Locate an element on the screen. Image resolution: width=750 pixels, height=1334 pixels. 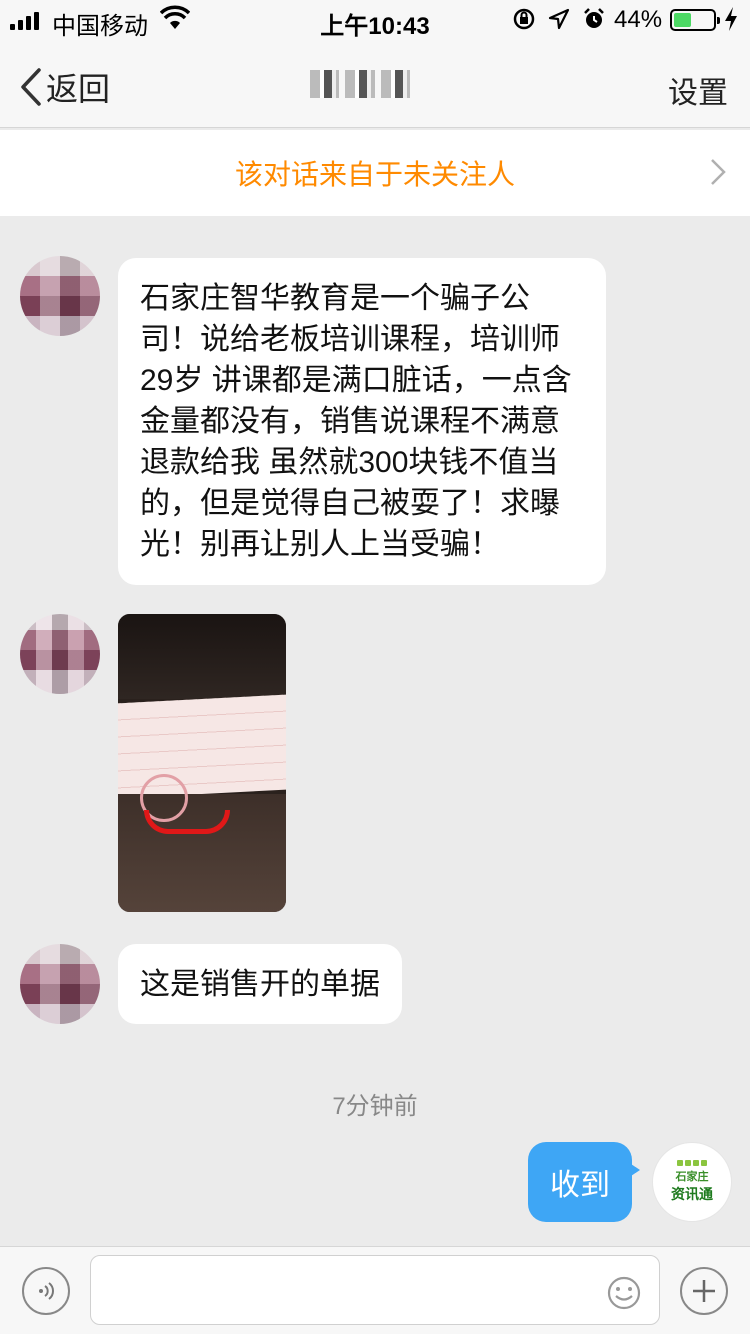
message-timestamp: 7分钟前 is located at coordinates (375, 1106).